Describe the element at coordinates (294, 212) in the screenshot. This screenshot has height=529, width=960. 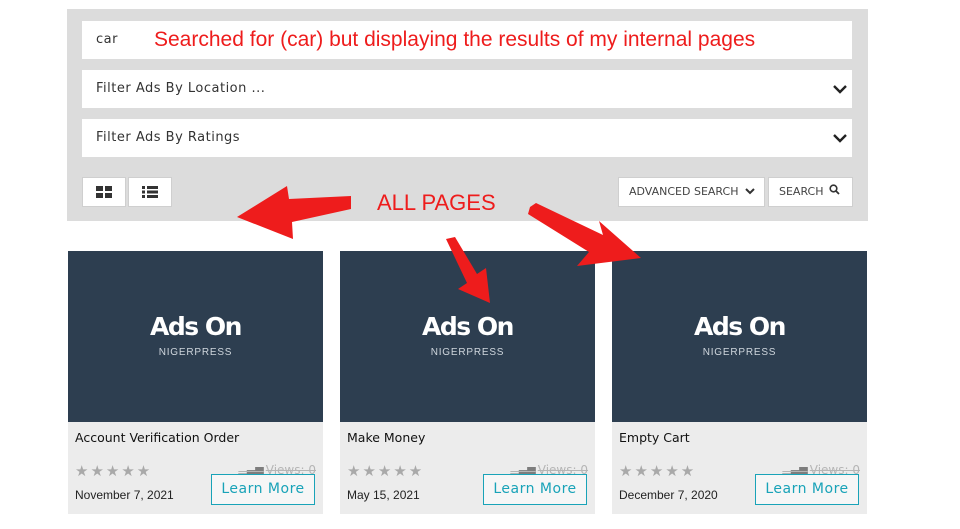
I see `annotation-arrow-left` at that location.